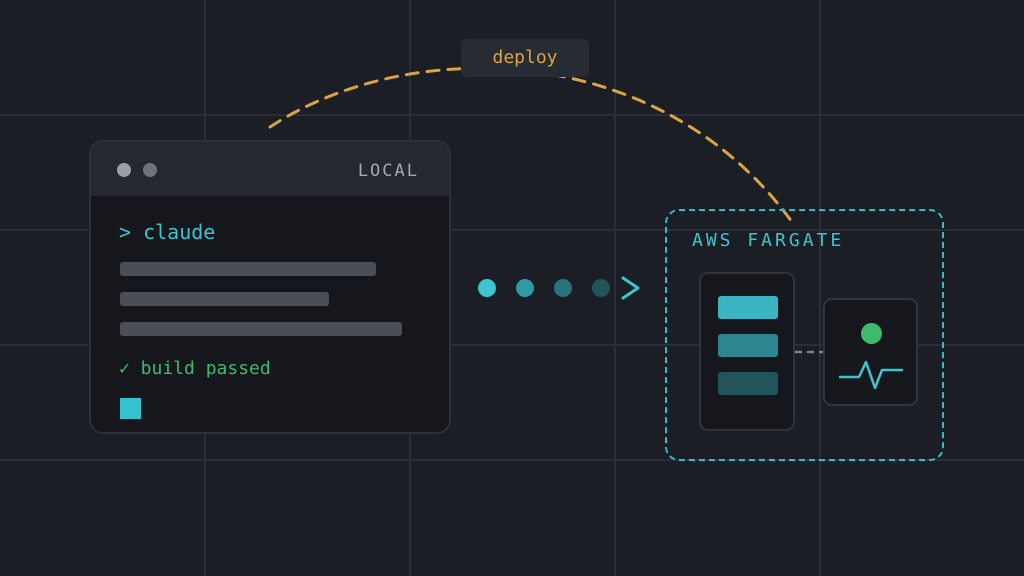 This screenshot has height=576, width=1024. I want to click on monitor-card, so click(870, 352).